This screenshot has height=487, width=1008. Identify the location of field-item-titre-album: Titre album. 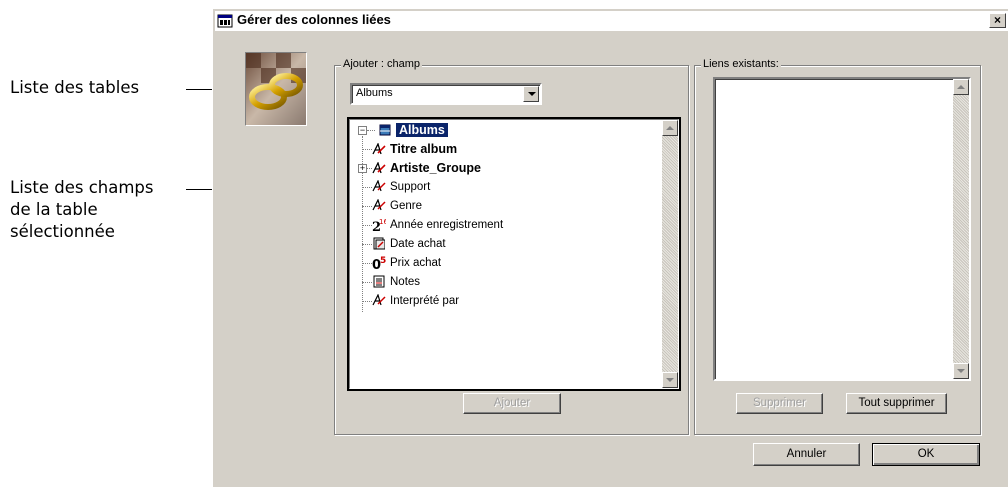
(414, 149).